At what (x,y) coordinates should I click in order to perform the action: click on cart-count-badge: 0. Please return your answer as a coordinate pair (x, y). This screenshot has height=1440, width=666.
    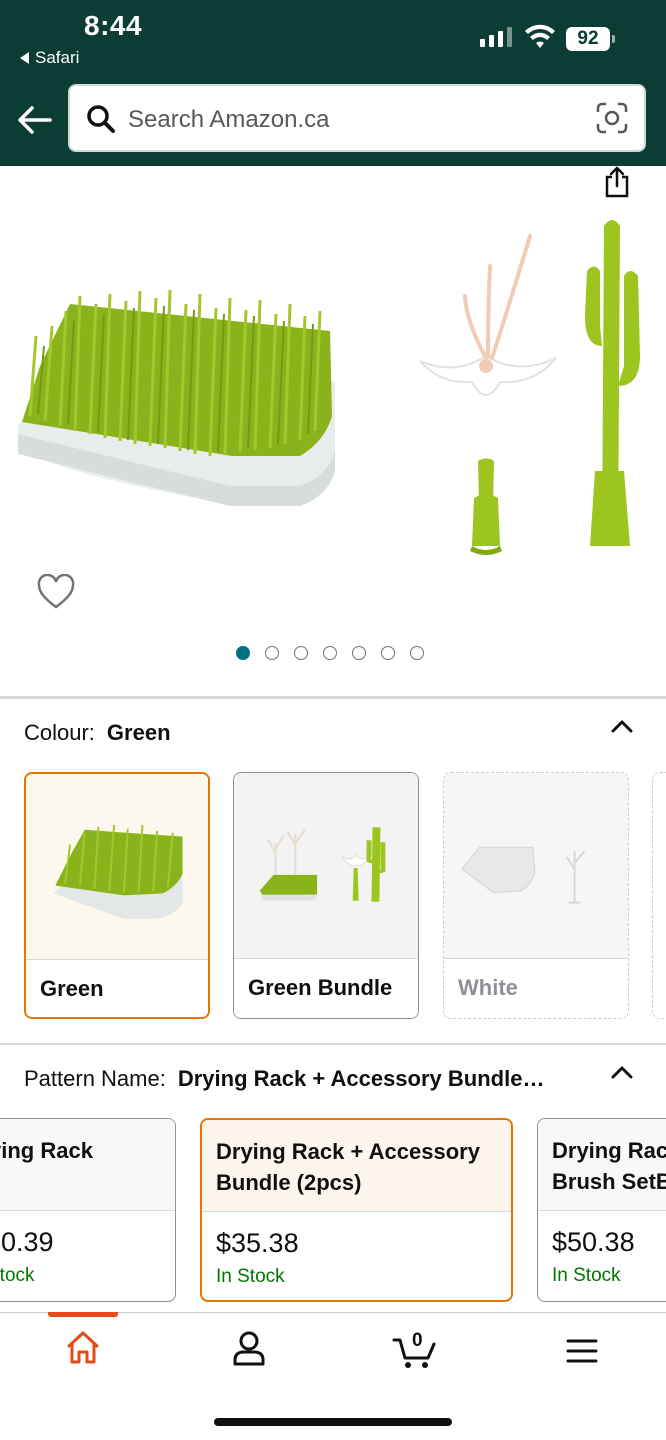
    Looking at the image, I should click on (417, 1340).